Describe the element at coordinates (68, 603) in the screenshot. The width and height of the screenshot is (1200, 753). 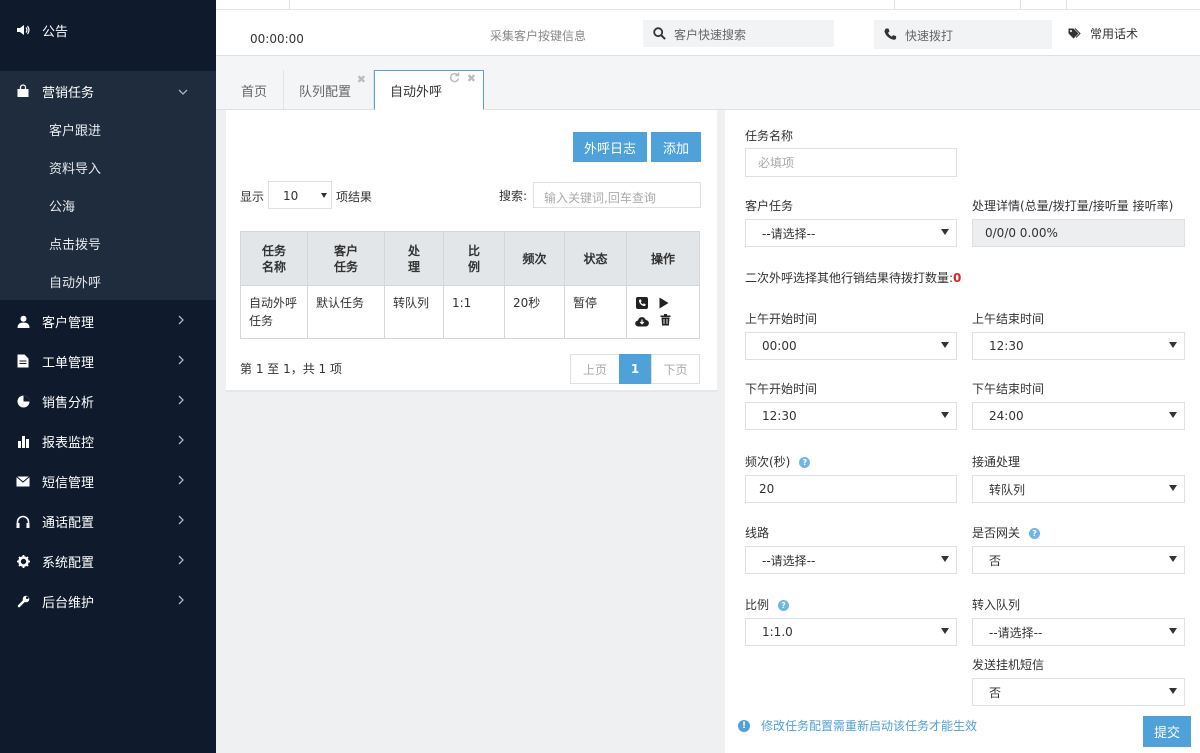
I see `sidebar-item-label: 后台维护` at that location.